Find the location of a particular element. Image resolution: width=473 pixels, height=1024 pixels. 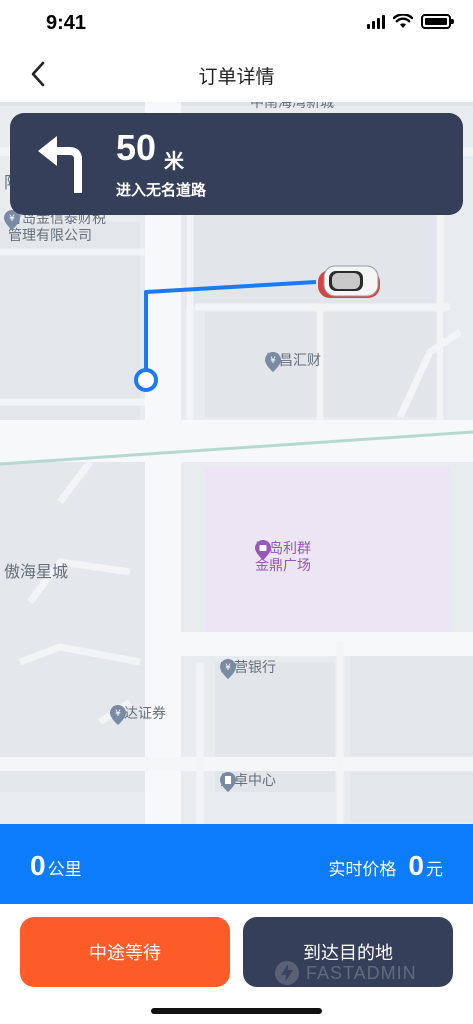

price-label: 实时价格 is located at coordinates (362, 869).